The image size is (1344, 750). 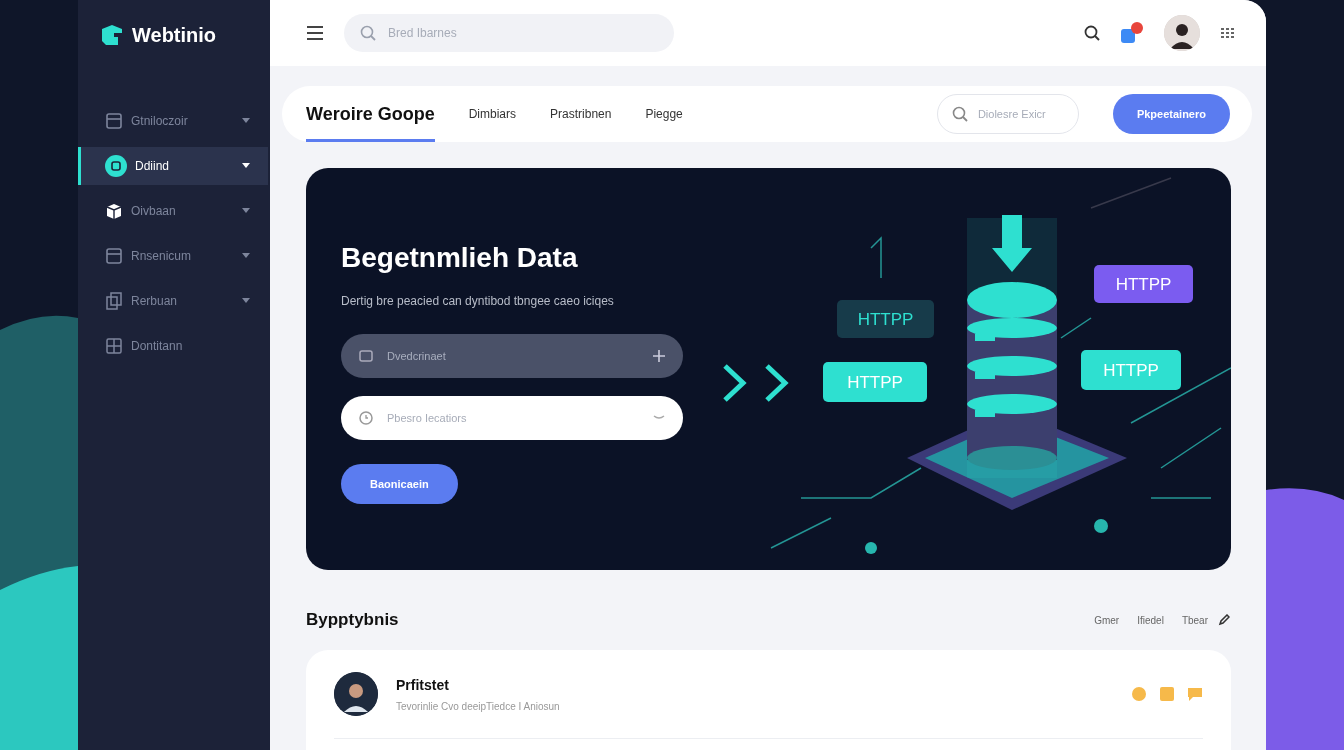 I want to click on tab: Prastribnen, so click(x=581, y=114).